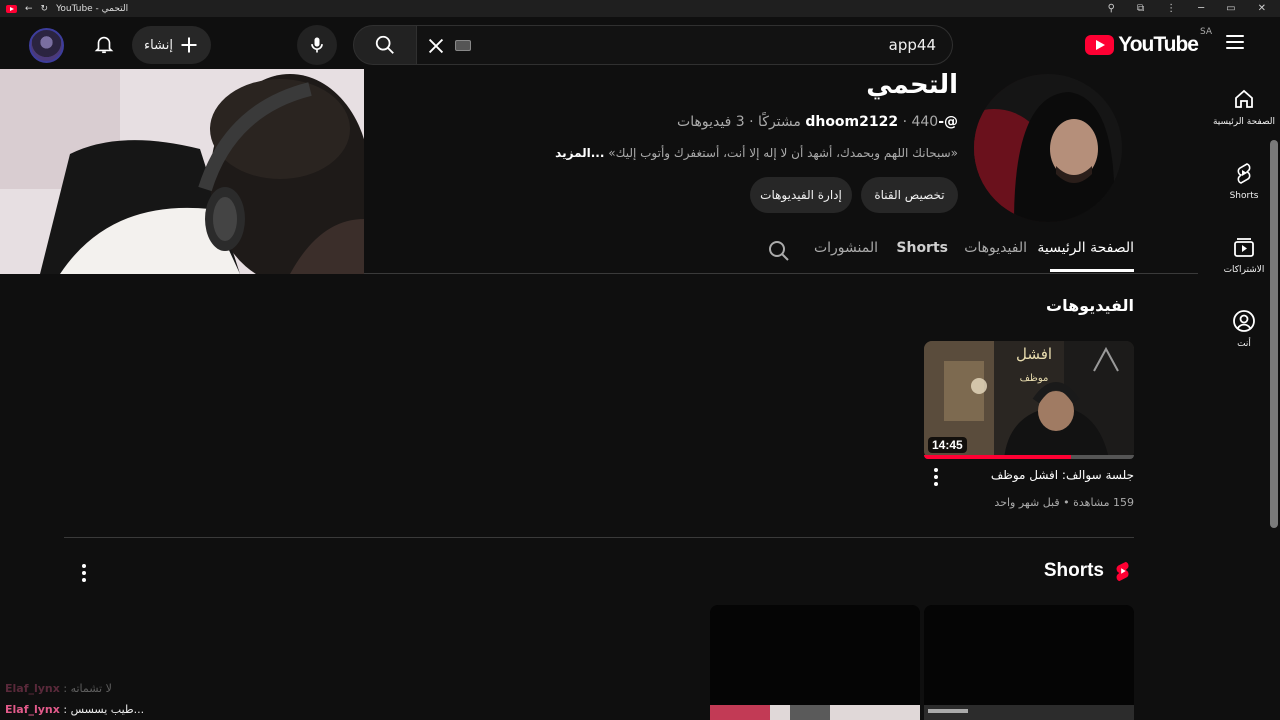 The height and width of the screenshot is (720, 1280). Describe the element at coordinates (1244, 247) in the screenshot. I see `subscriptions-icon` at that location.